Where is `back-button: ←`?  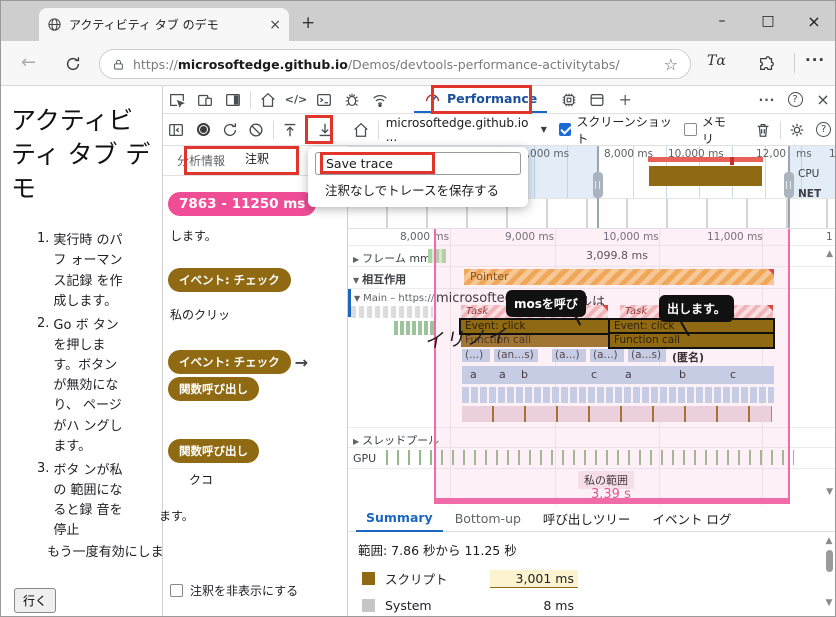 back-button: ← is located at coordinates (28, 62).